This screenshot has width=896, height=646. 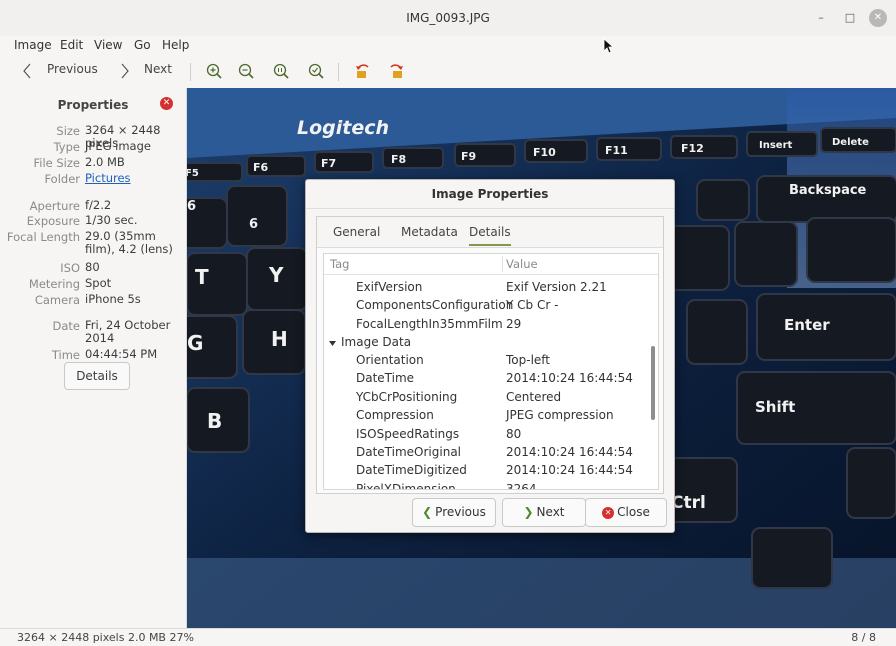 What do you see at coordinates (128, 331) in the screenshot?
I see `prop-value: Fri, 24 October 2014` at bounding box center [128, 331].